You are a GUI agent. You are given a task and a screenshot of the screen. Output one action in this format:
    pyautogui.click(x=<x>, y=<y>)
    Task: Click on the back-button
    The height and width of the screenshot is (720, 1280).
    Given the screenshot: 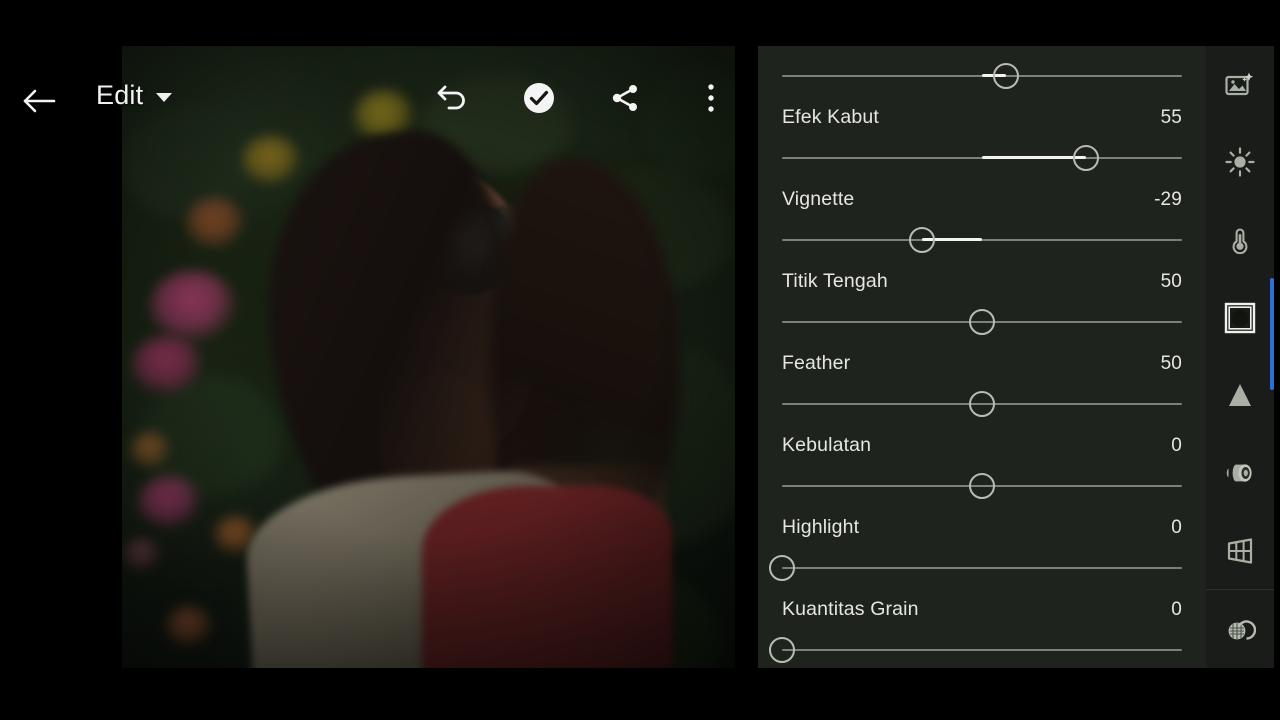 What is the action you would take?
    pyautogui.click(x=40, y=101)
    